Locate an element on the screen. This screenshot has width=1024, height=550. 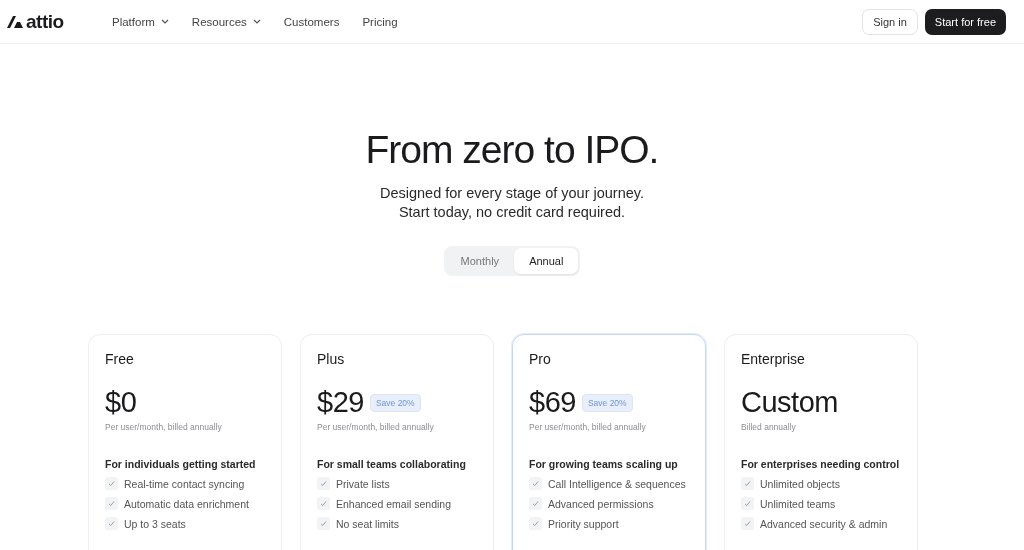
nav-link: Customers is located at coordinates (311, 21).